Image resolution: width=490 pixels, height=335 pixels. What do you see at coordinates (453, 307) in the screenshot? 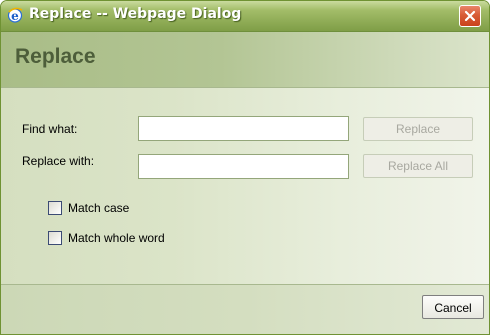
I see `cancel-button: Cancel` at bounding box center [453, 307].